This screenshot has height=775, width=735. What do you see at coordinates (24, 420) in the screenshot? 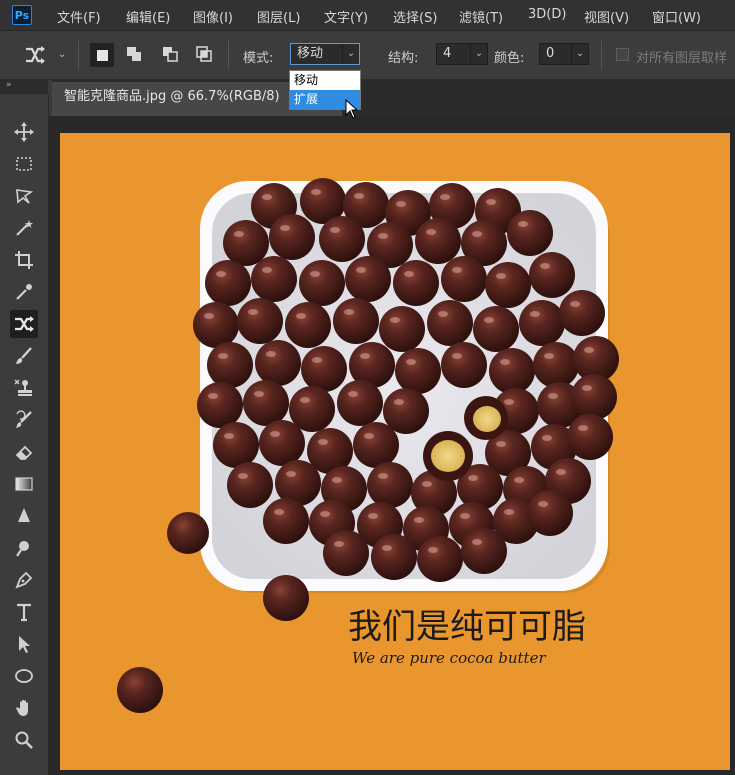
I see `history-brush-icon` at bounding box center [24, 420].